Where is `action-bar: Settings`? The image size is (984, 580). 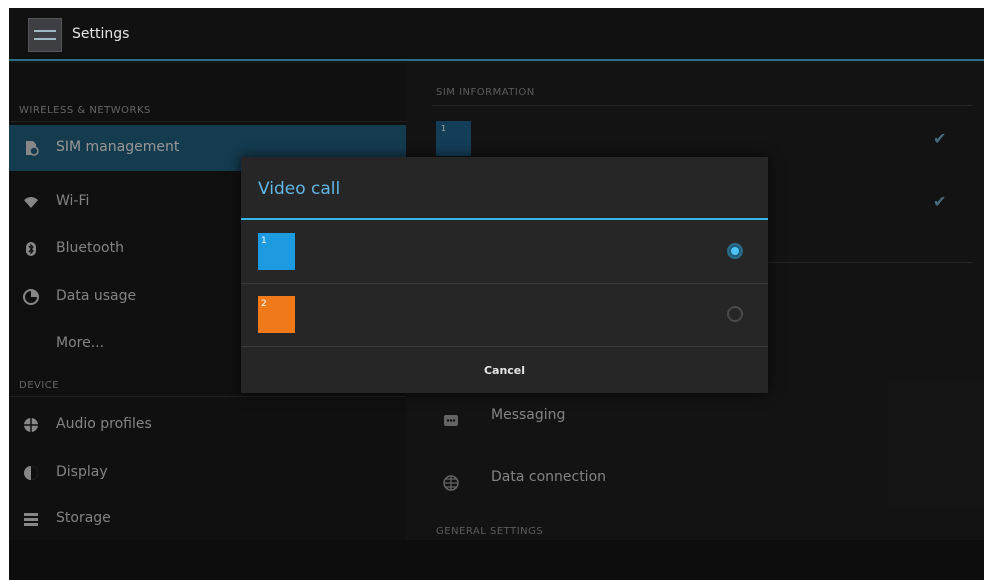 action-bar: Settings is located at coordinates (496, 34).